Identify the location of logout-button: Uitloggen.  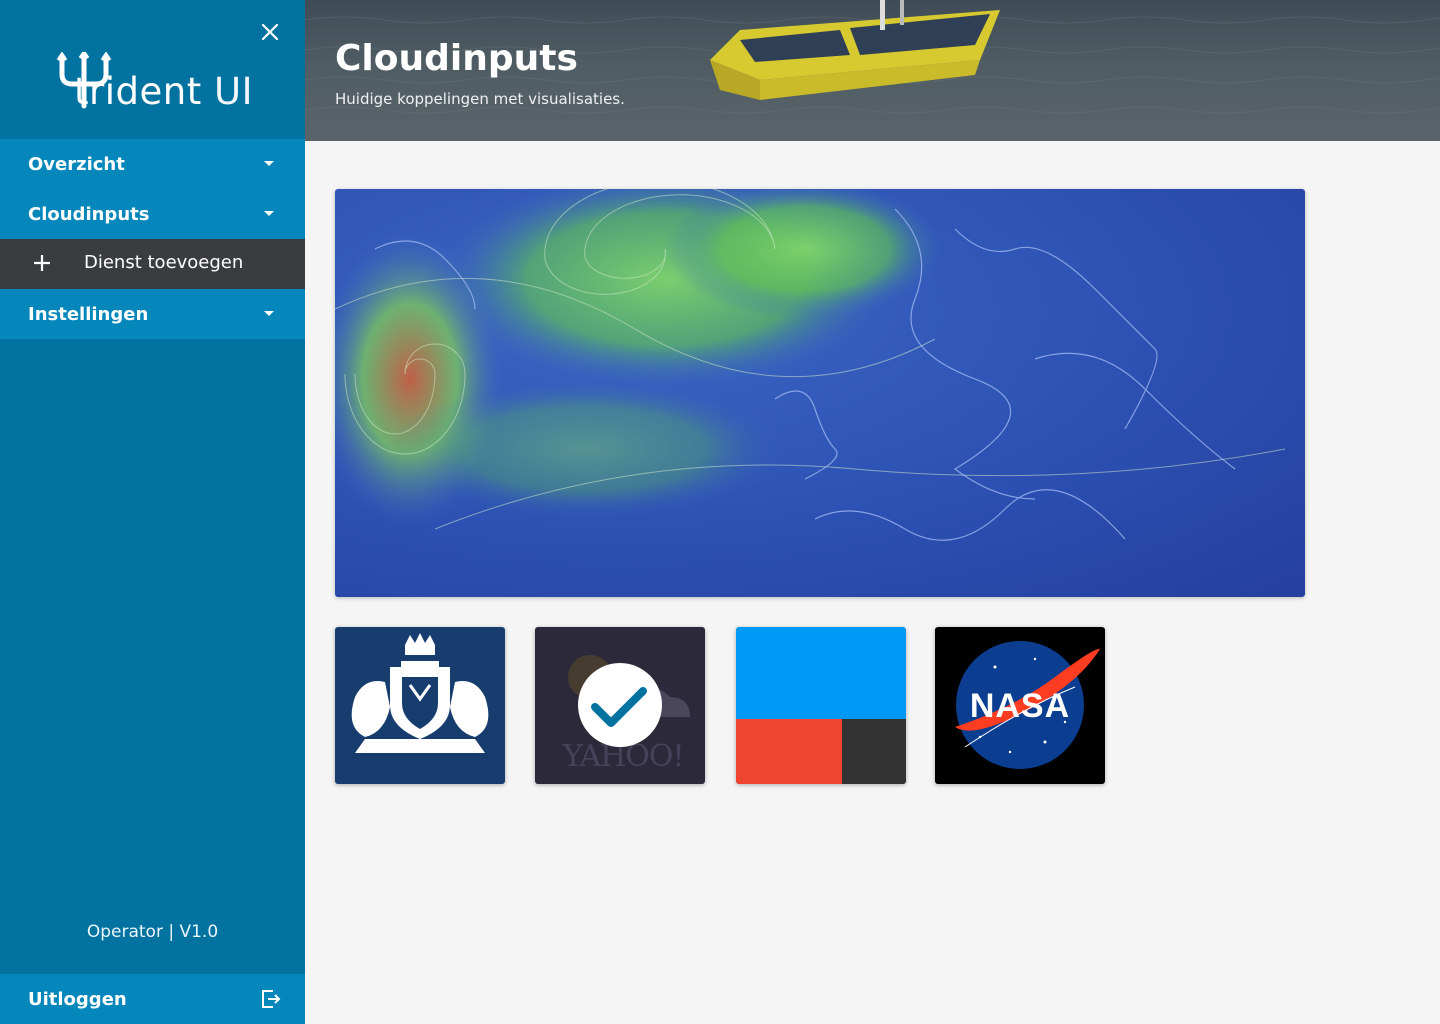
(152, 999).